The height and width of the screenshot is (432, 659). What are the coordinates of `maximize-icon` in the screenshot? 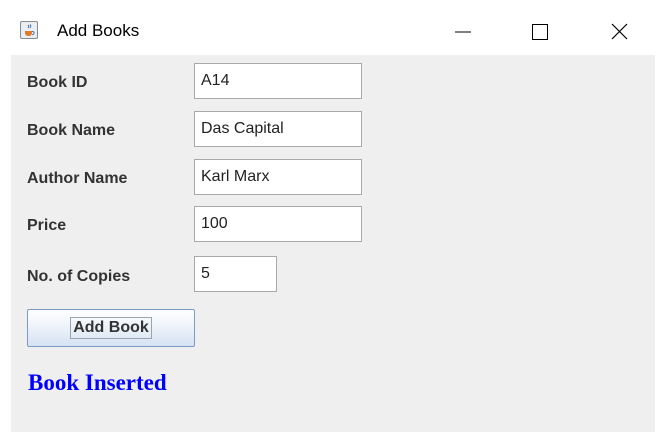 It's located at (540, 32).